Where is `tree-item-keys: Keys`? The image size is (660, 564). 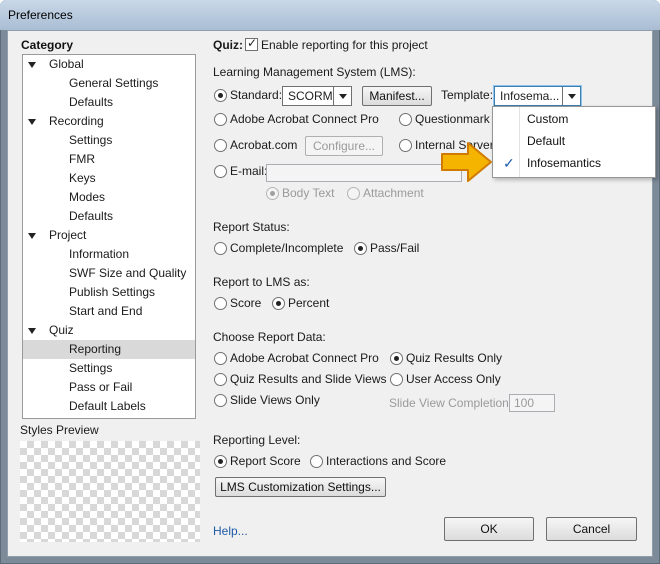
tree-item-keys: Keys is located at coordinates (109, 178).